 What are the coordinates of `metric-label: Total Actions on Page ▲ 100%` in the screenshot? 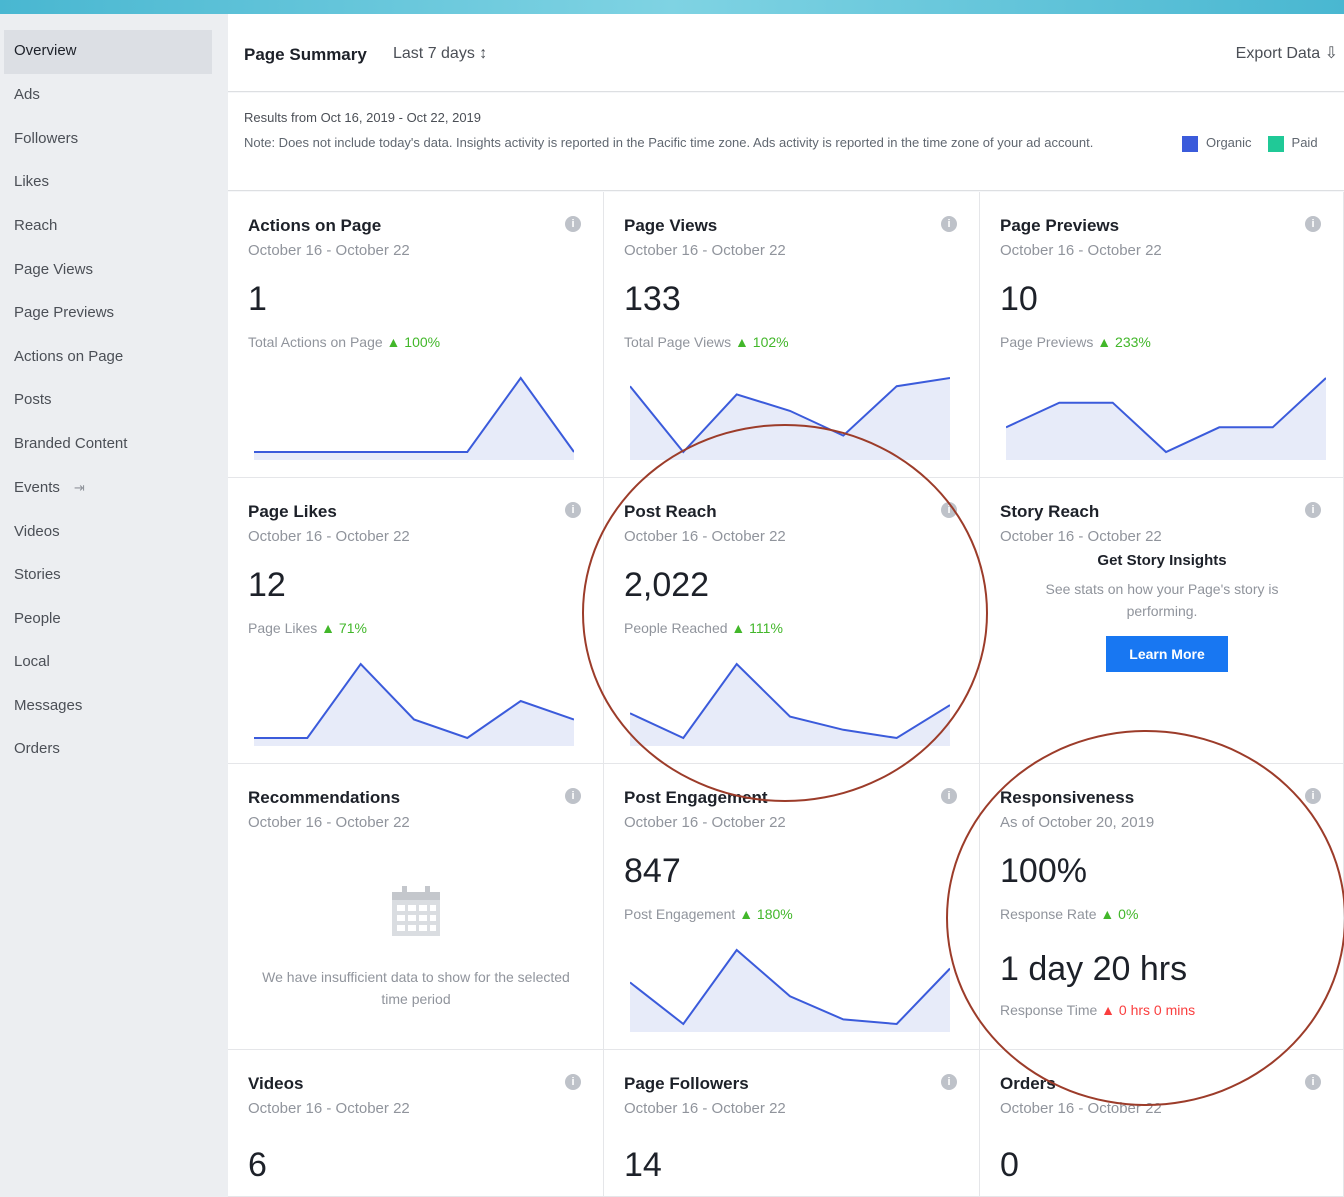 It's located at (344, 342).